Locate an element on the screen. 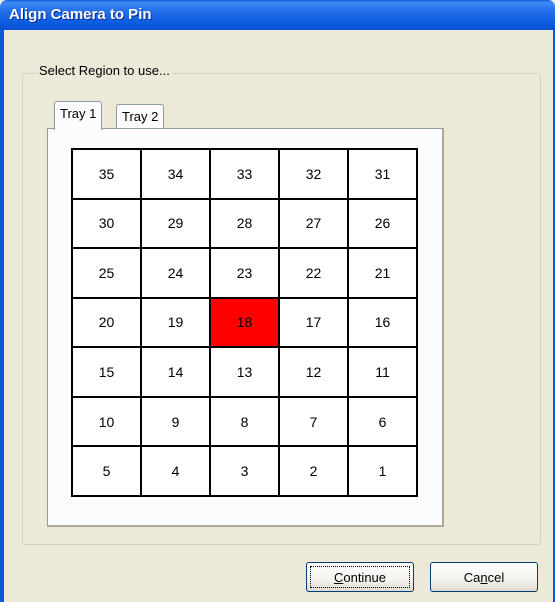 The image size is (555, 602). cancel-button: Cancel is located at coordinates (484, 577).